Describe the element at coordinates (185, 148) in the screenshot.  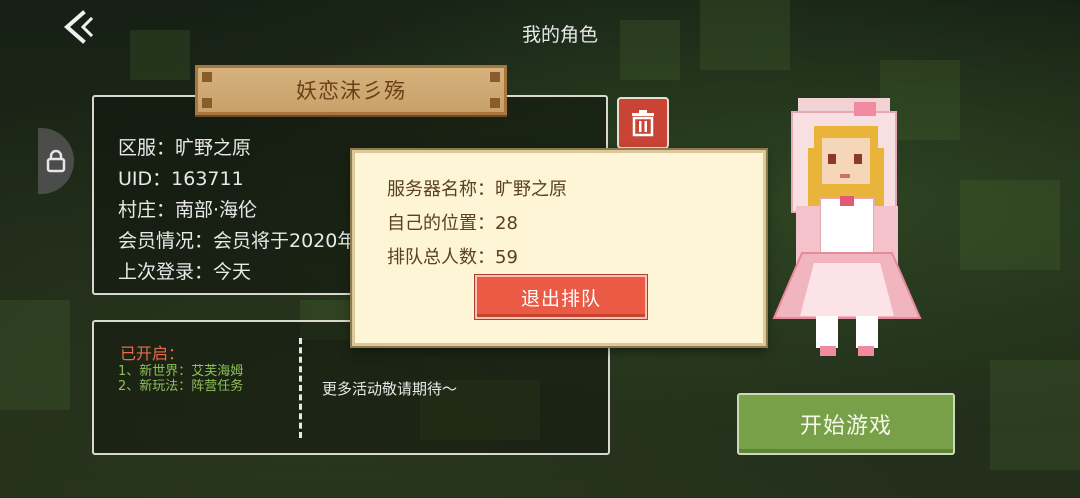
I see `server-info: 区服：旷野之原` at that location.